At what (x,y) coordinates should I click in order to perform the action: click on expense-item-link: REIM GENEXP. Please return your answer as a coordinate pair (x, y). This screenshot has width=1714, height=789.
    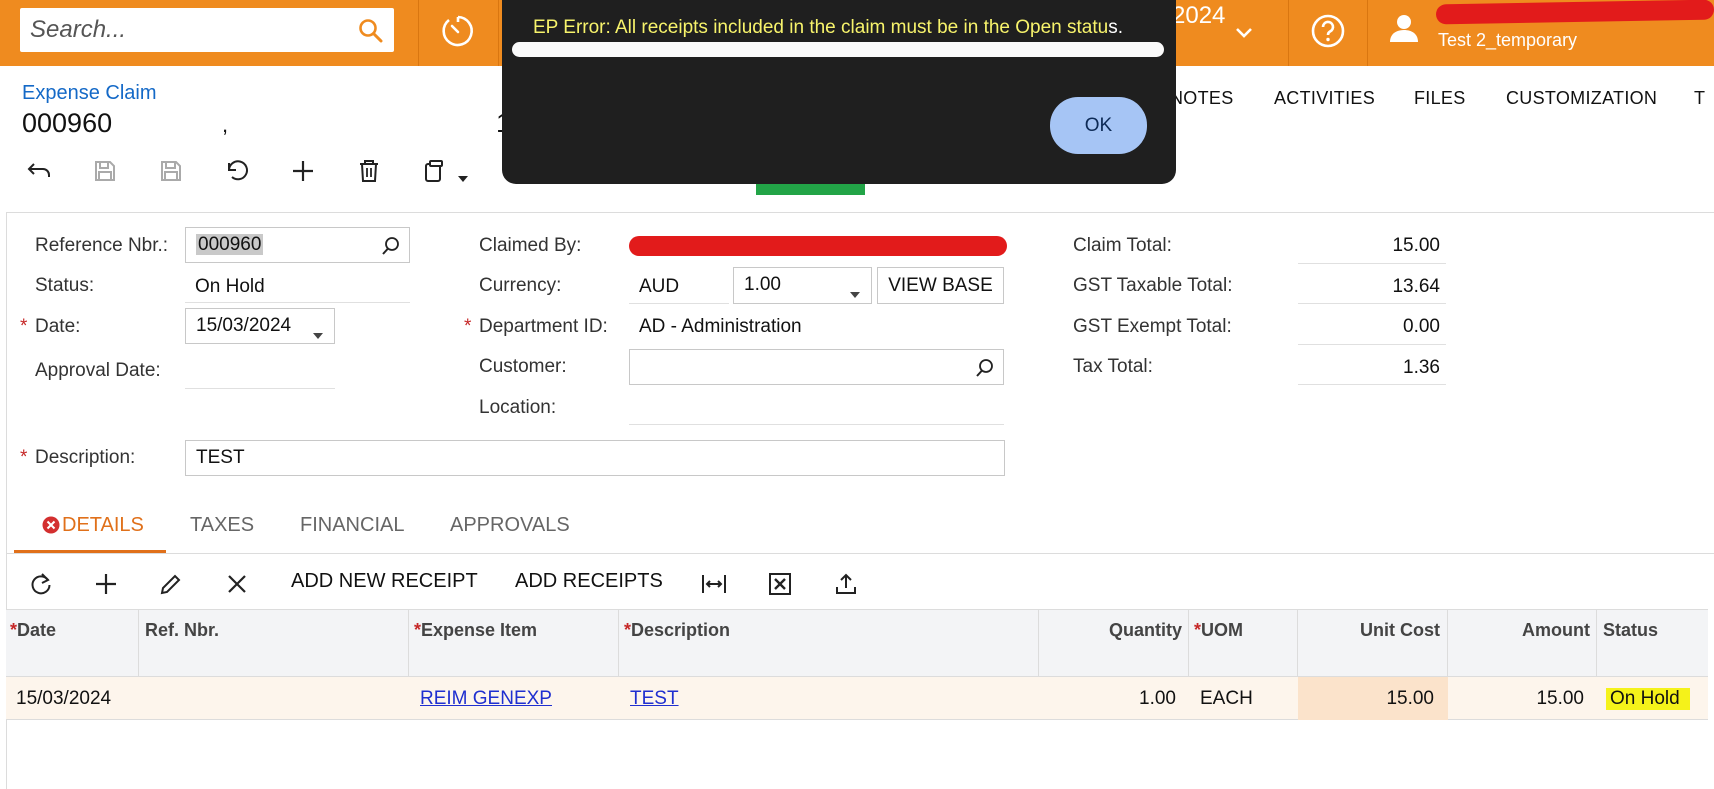
    Looking at the image, I should click on (486, 698).